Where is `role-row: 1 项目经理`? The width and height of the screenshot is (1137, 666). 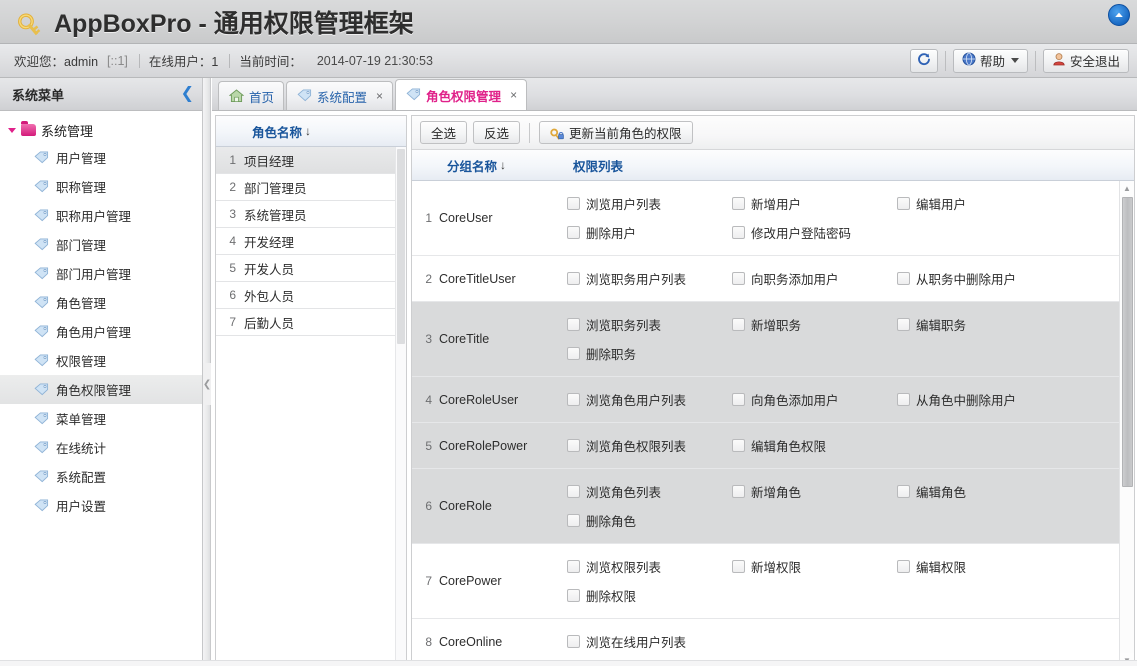 role-row: 1 项目经理 is located at coordinates (311, 160).